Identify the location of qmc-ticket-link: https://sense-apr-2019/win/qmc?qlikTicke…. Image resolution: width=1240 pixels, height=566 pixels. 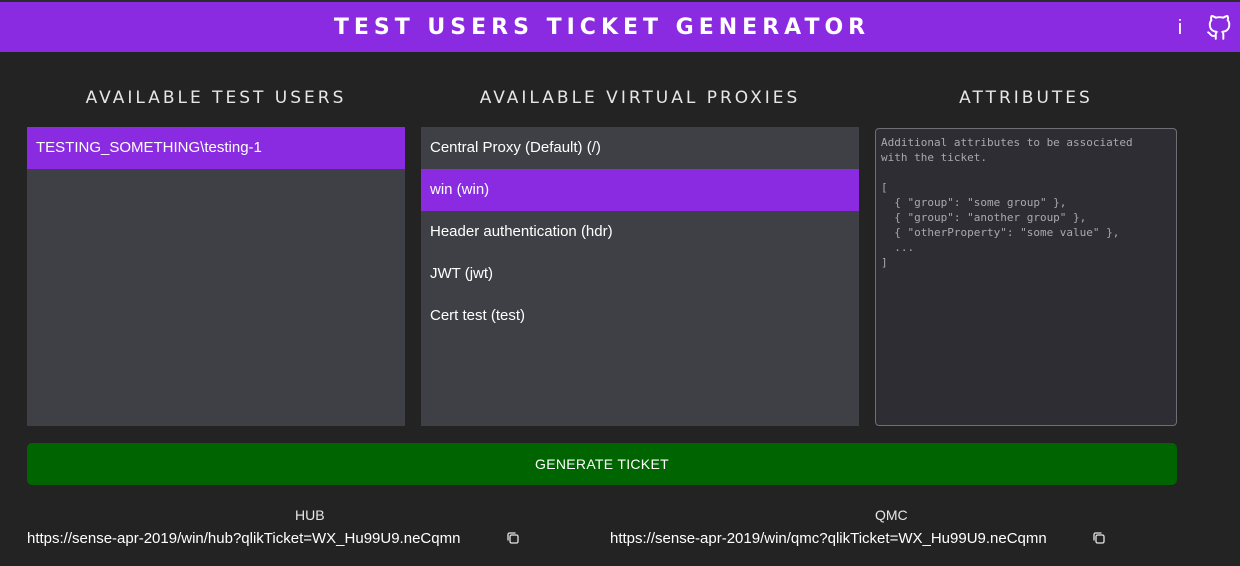
(828, 538).